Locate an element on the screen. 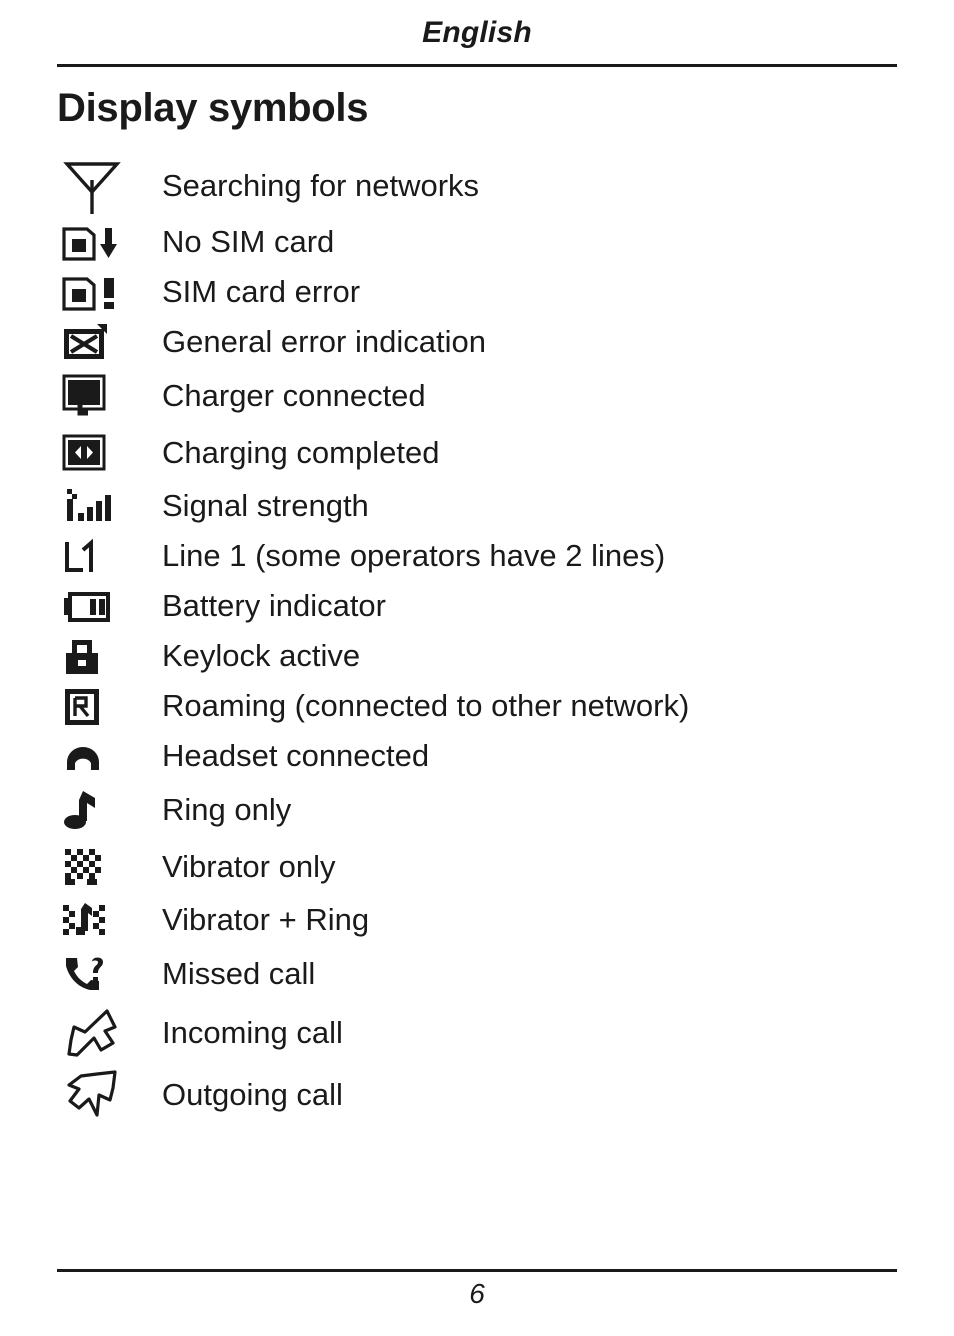  sim-card-missing-icon is located at coordinates (109, 243).